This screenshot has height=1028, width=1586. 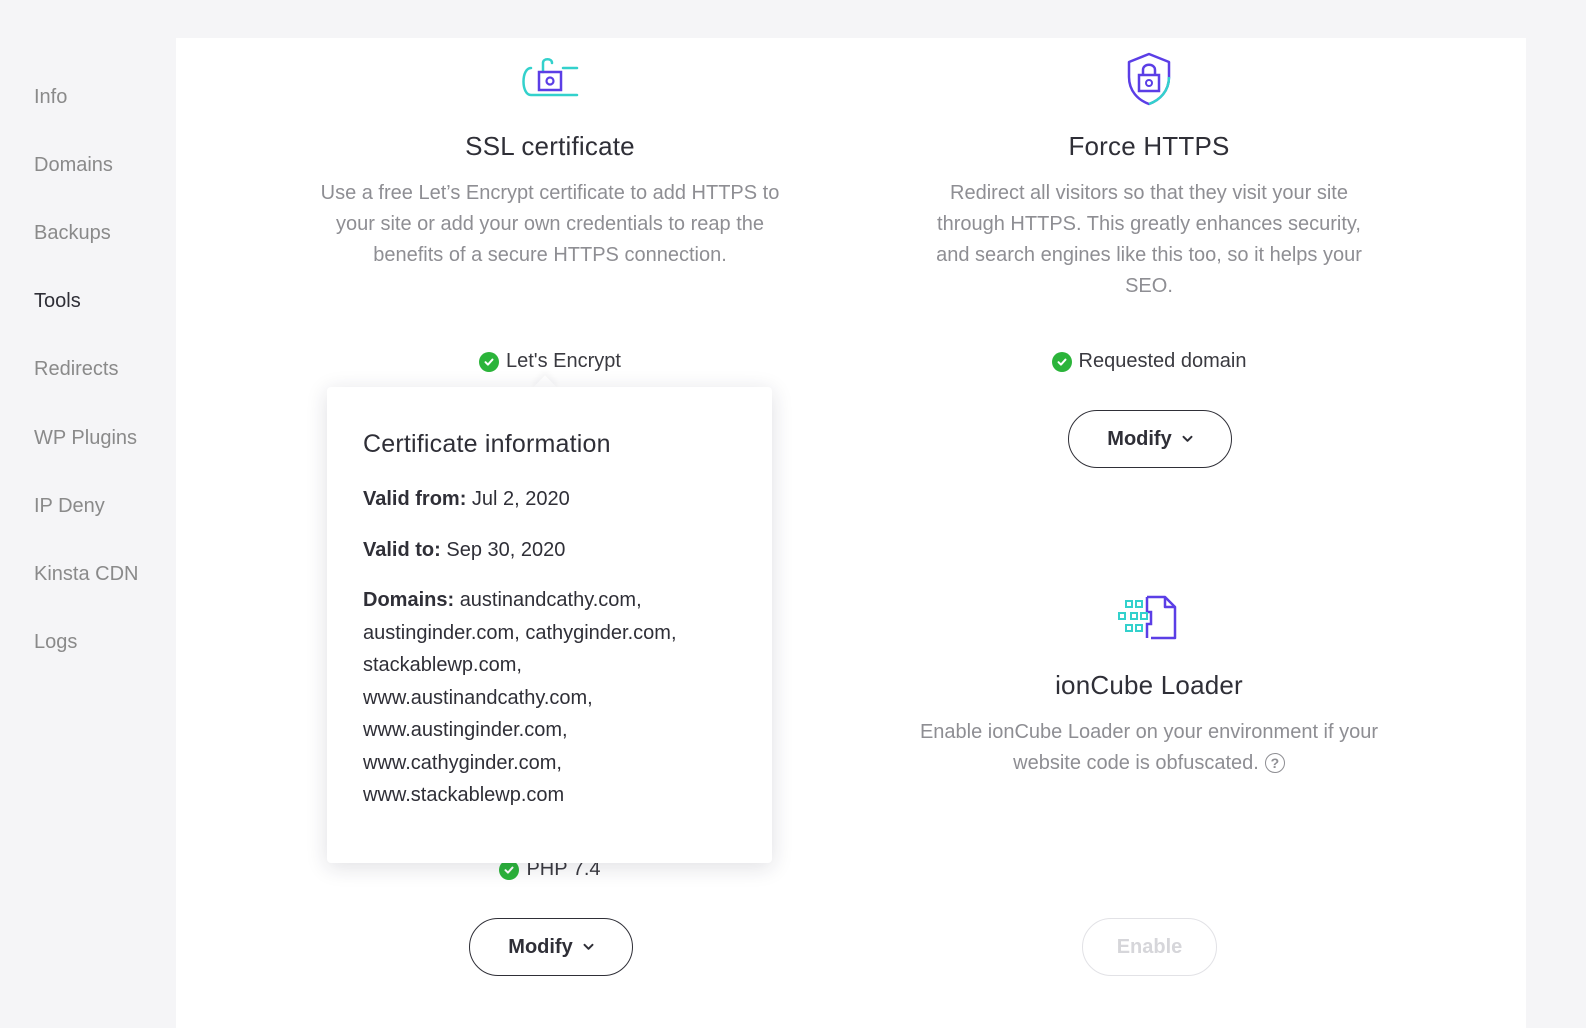 I want to click on php-modify-label: Modify, so click(x=540, y=946).